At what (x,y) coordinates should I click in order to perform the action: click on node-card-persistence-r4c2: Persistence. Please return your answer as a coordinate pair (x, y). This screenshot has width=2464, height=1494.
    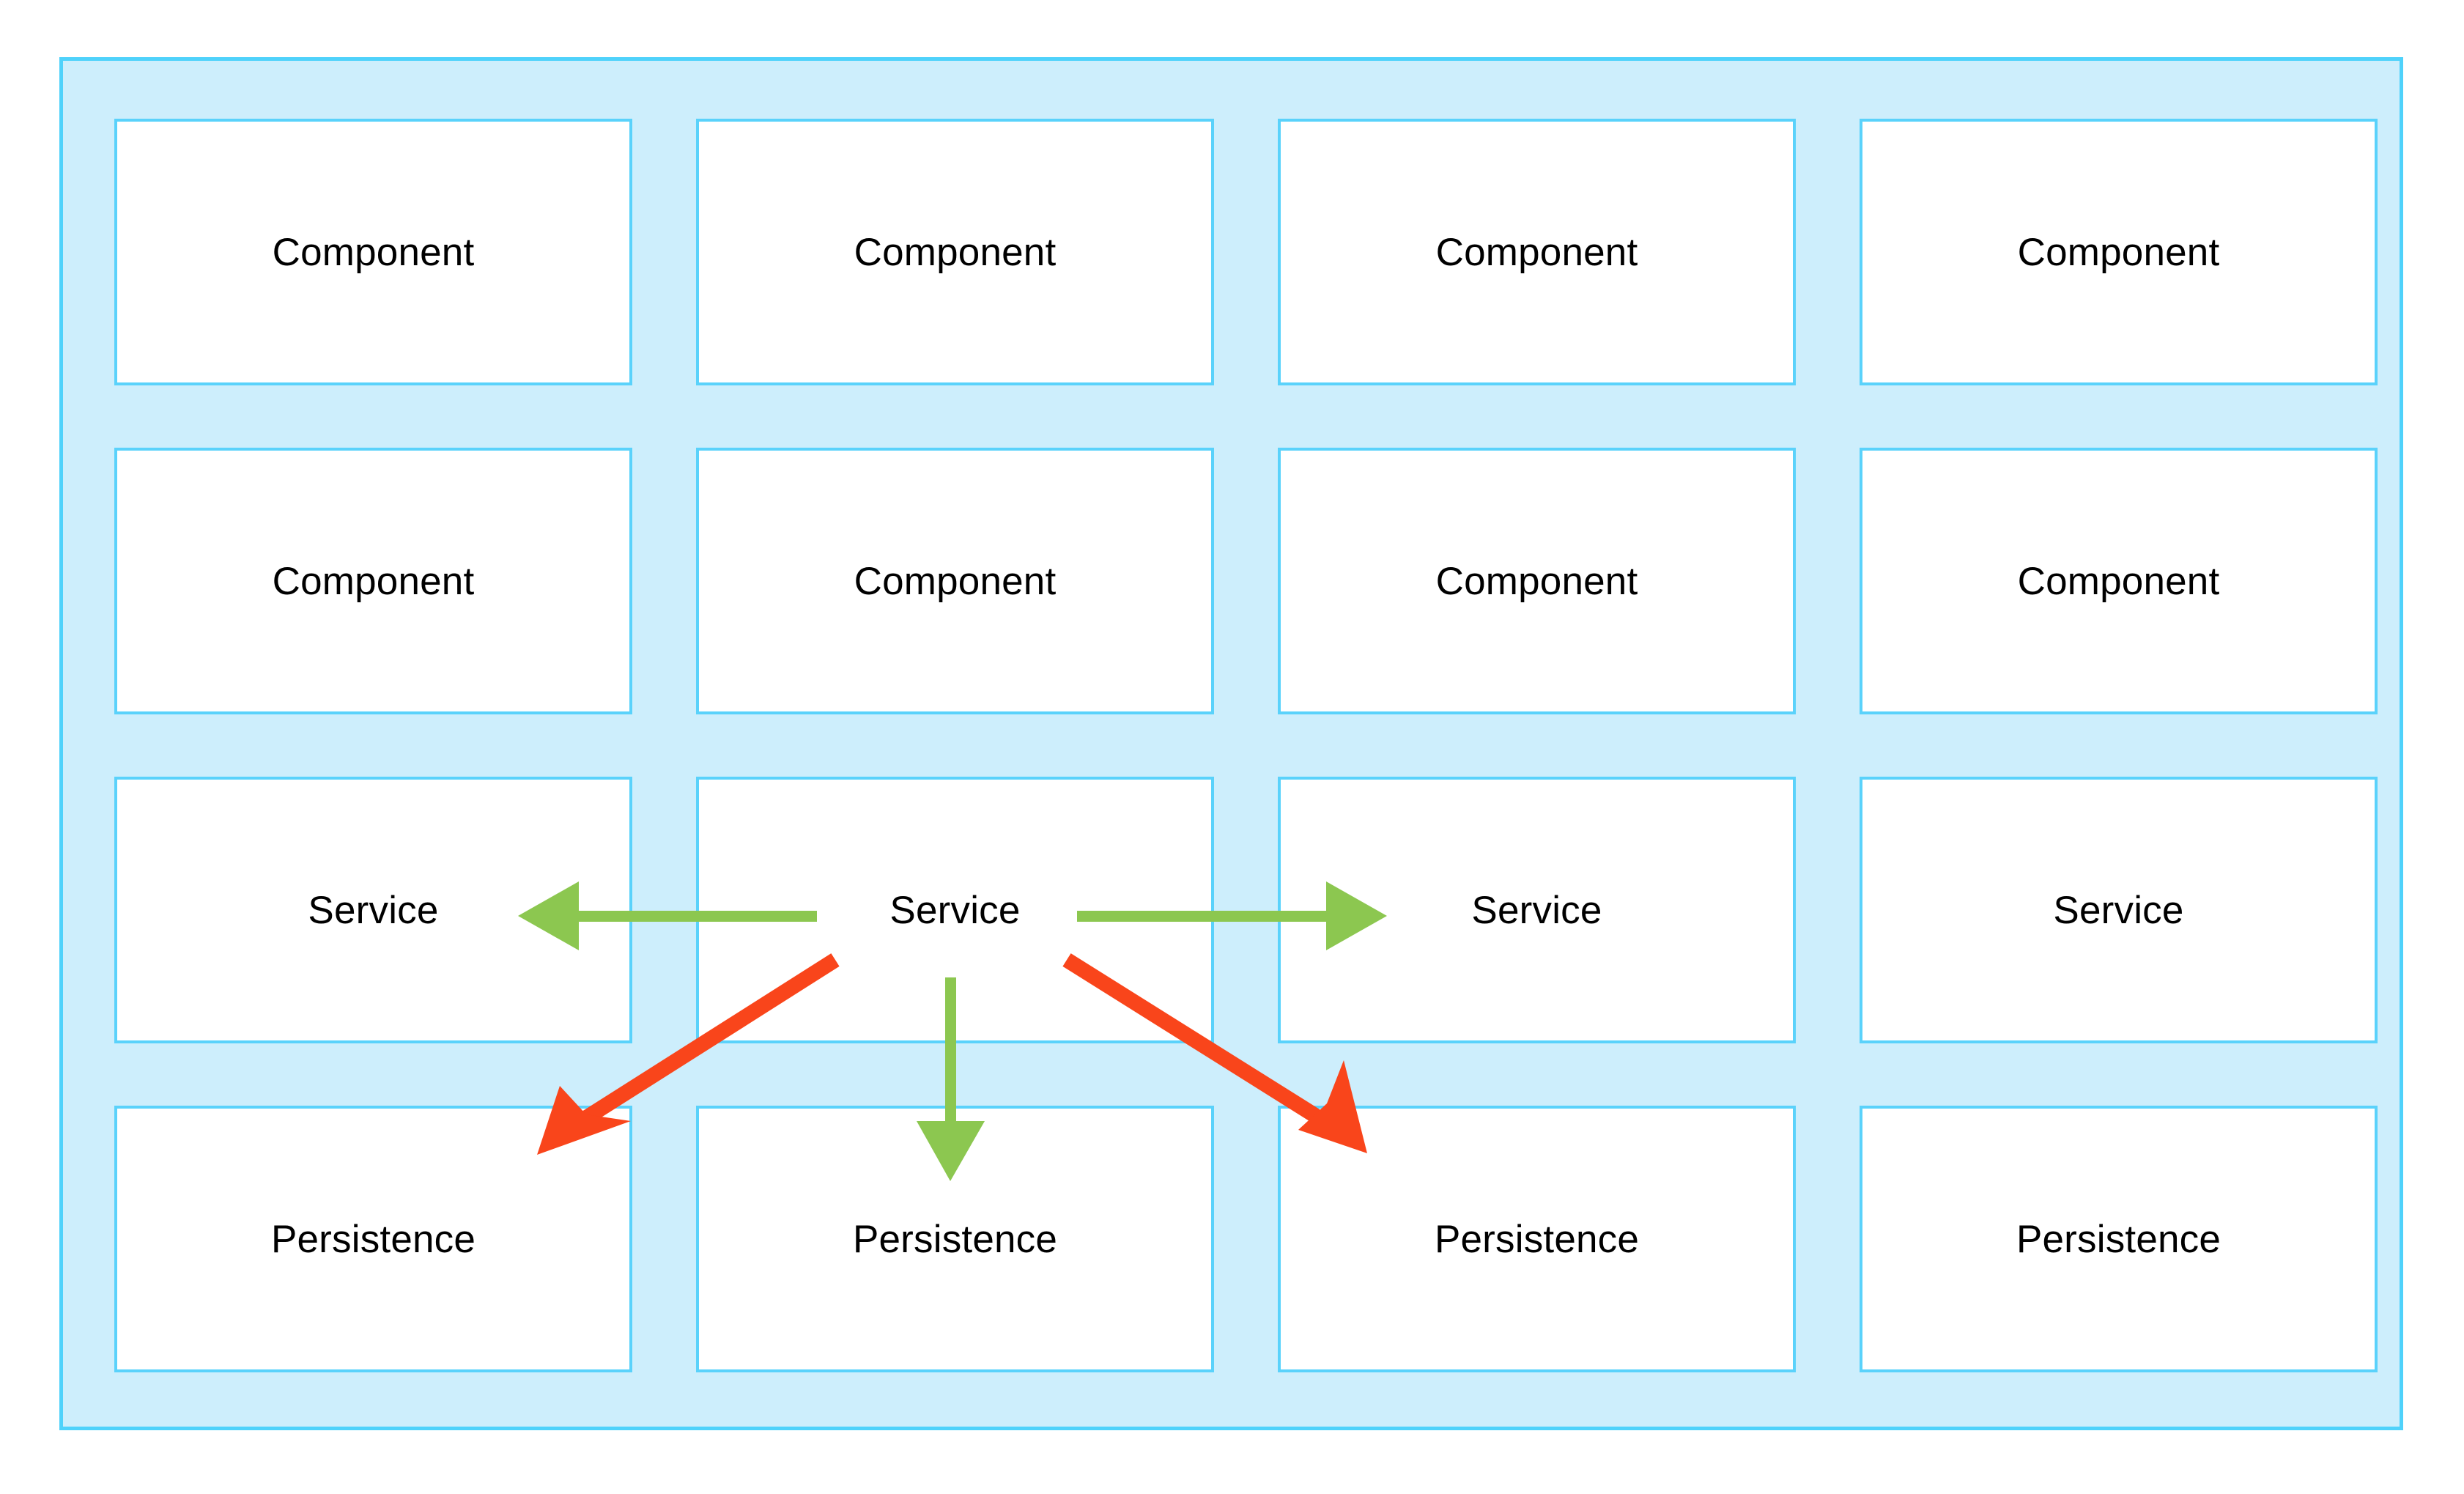
    Looking at the image, I should click on (955, 1239).